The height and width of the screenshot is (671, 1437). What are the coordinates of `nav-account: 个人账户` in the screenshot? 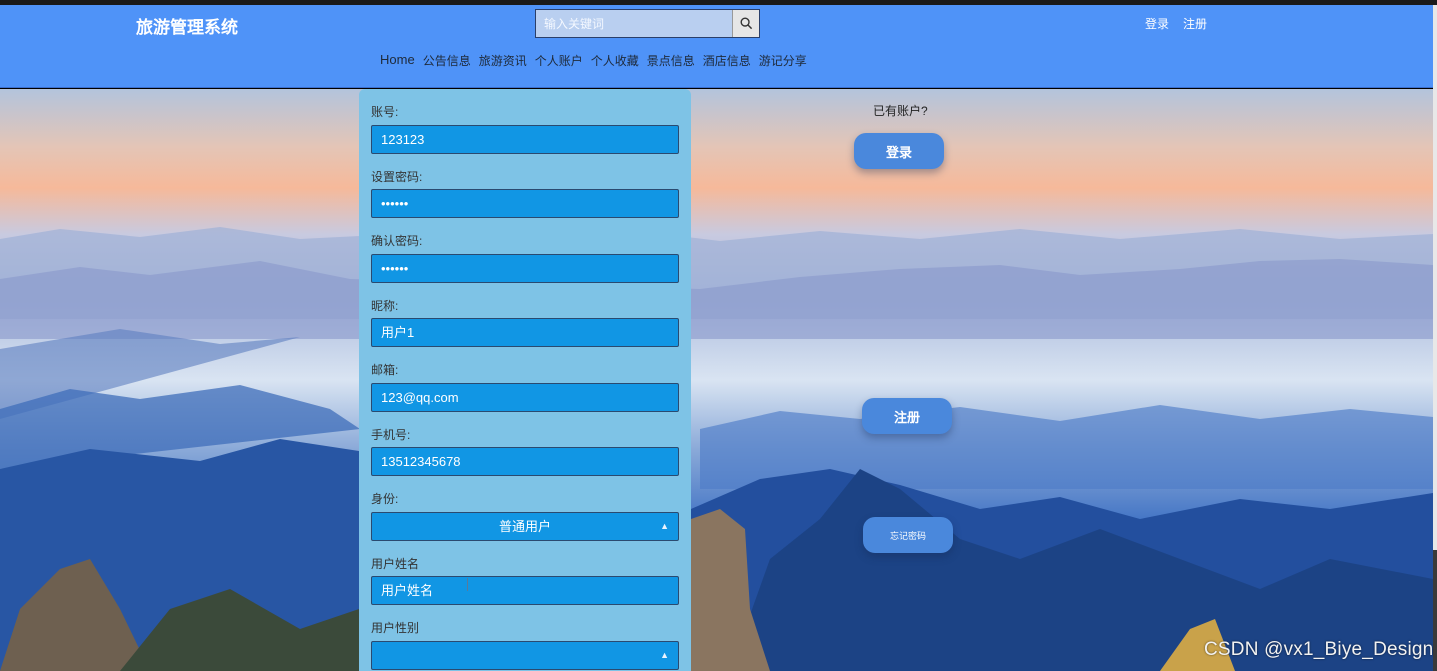 It's located at (559, 60).